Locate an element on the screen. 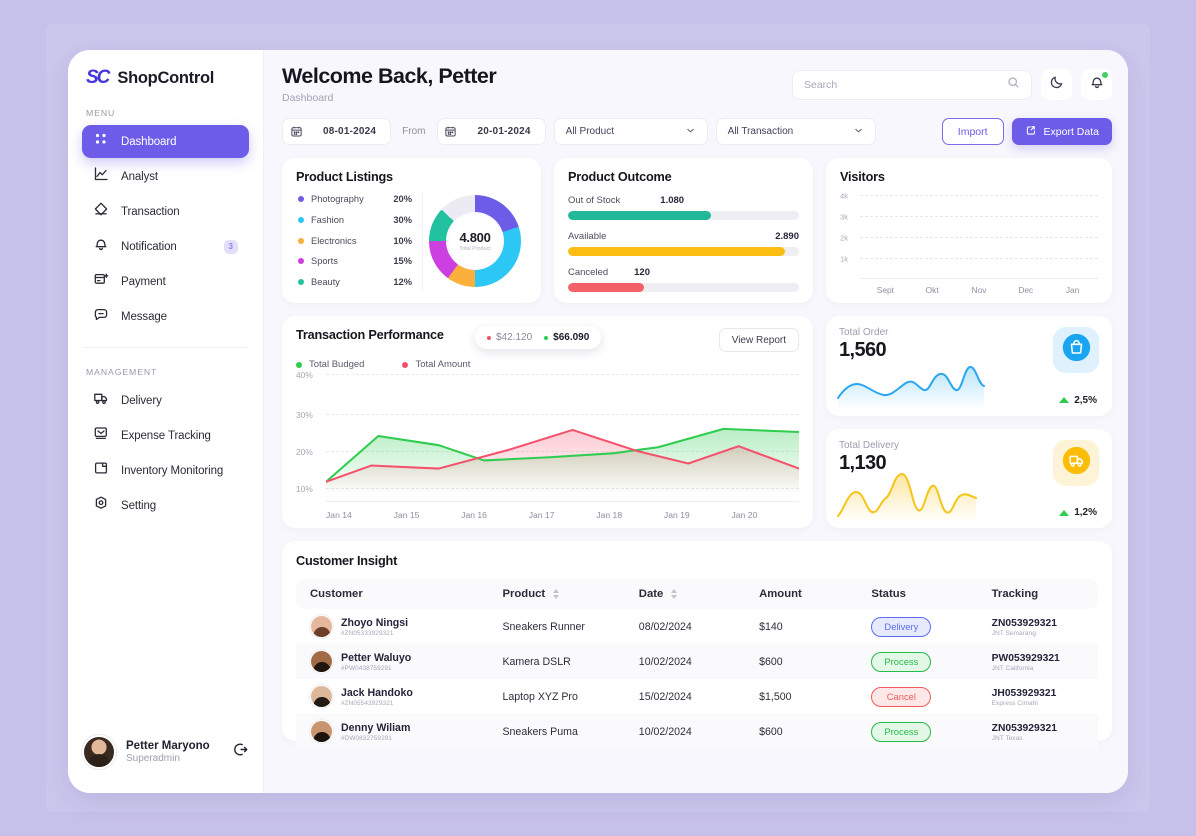 This screenshot has width=1196, height=836. total-delivery-sparkline is located at coordinates (907, 497).